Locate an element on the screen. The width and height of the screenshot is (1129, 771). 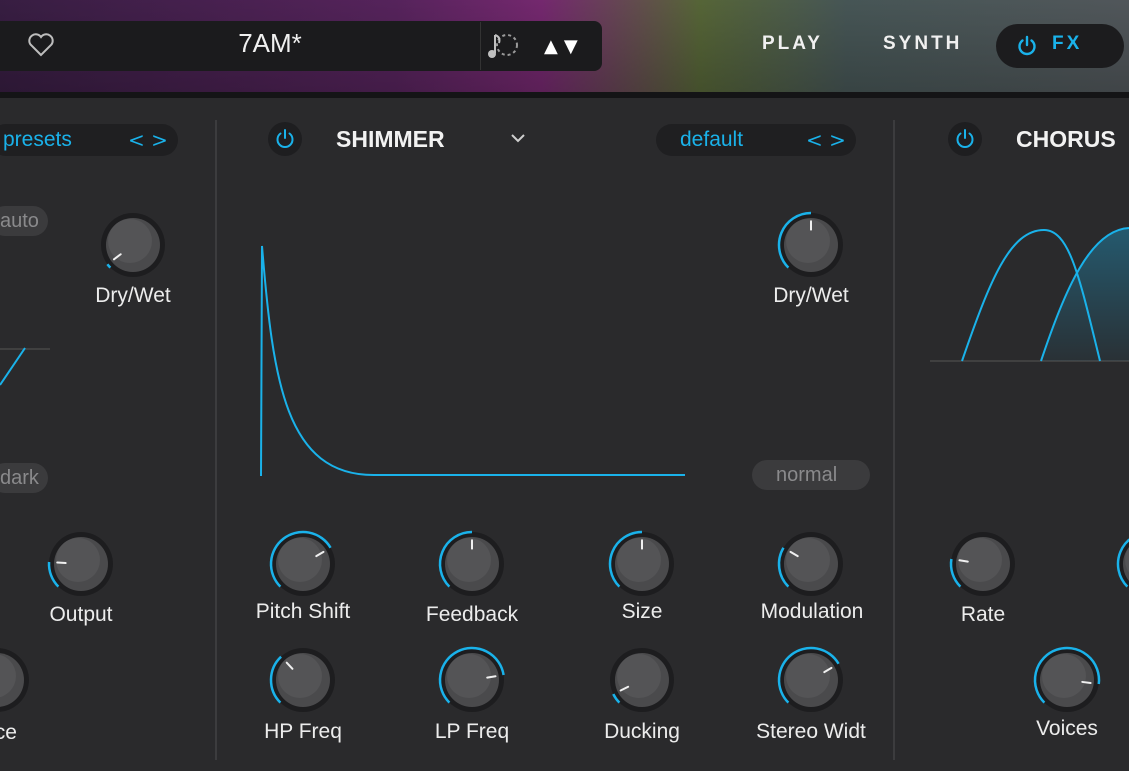
left-curve is located at coordinates (25, 366).